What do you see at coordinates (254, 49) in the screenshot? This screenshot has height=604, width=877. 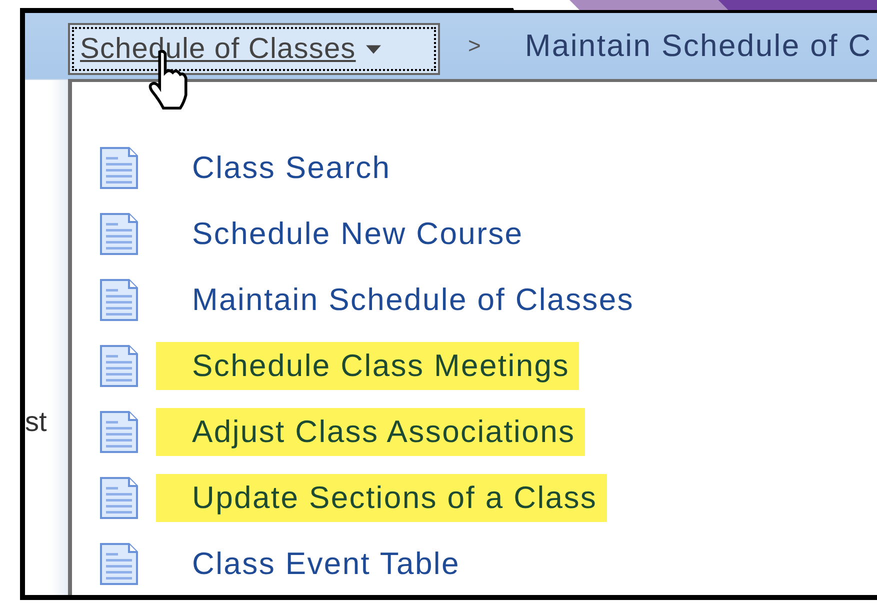 I see `breadcrumb-menu-button: Schedule of Classes` at bounding box center [254, 49].